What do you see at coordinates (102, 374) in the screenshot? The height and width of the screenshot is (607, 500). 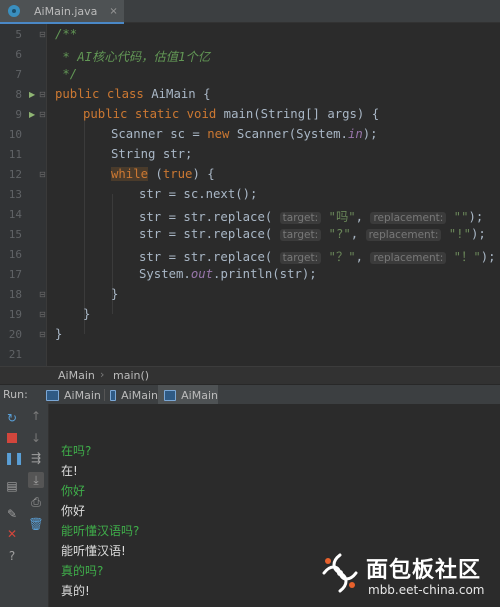 I see `chevron-right-icon: ›` at bounding box center [102, 374].